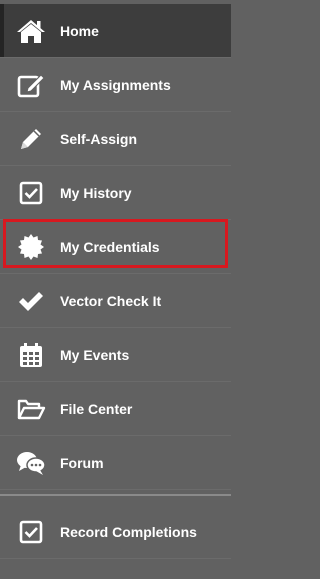  I want to click on sidebar-item-home: Home, so click(115, 31).